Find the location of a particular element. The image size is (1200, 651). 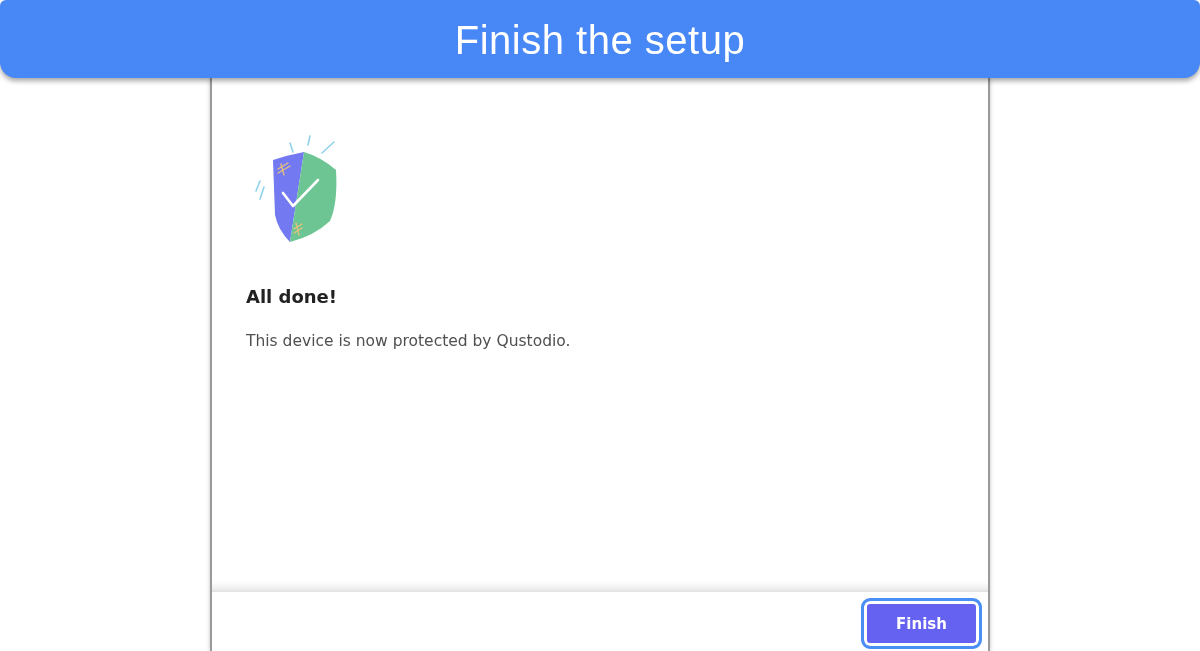

dialog-message: This device is now protected by Qustodio. is located at coordinates (408, 341).